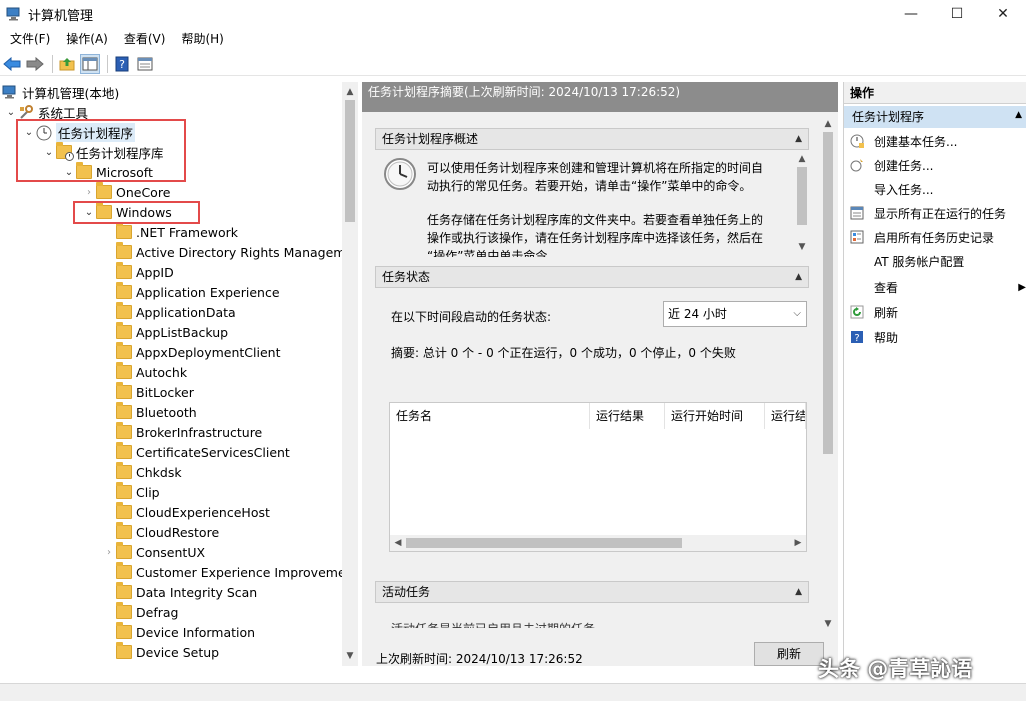 This screenshot has height=701, width=1026. Describe the element at coordinates (798, 543) in the screenshot. I see `scroll-right-icon: ▶` at that location.